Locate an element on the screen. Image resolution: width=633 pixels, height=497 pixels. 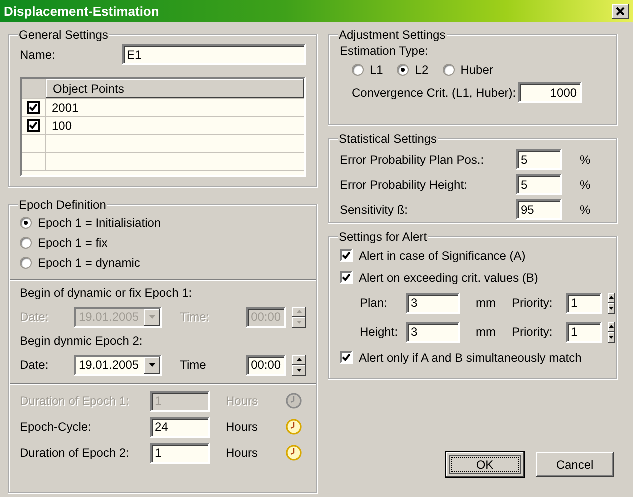
radio-option: Epoch 1 = Initialisiation is located at coordinates (163, 223).